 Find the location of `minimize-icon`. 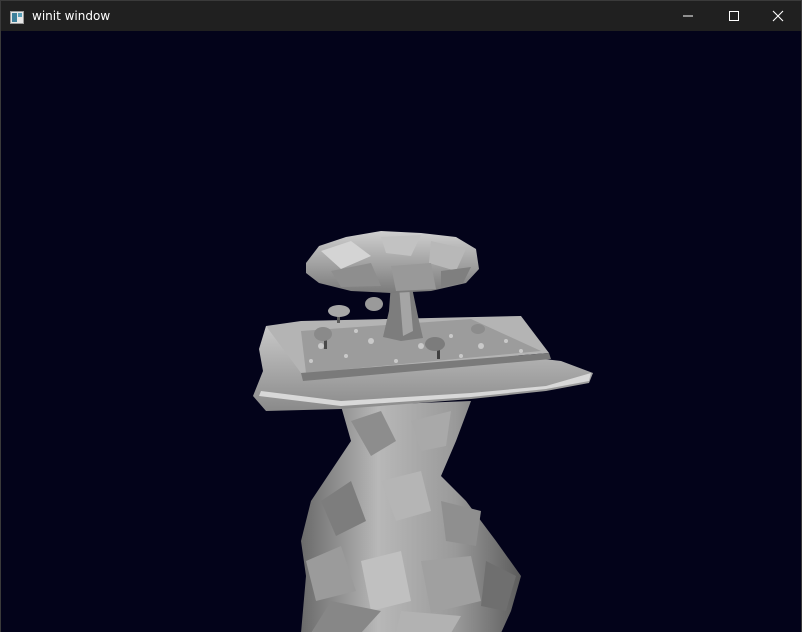

minimize-icon is located at coordinates (688, 16).